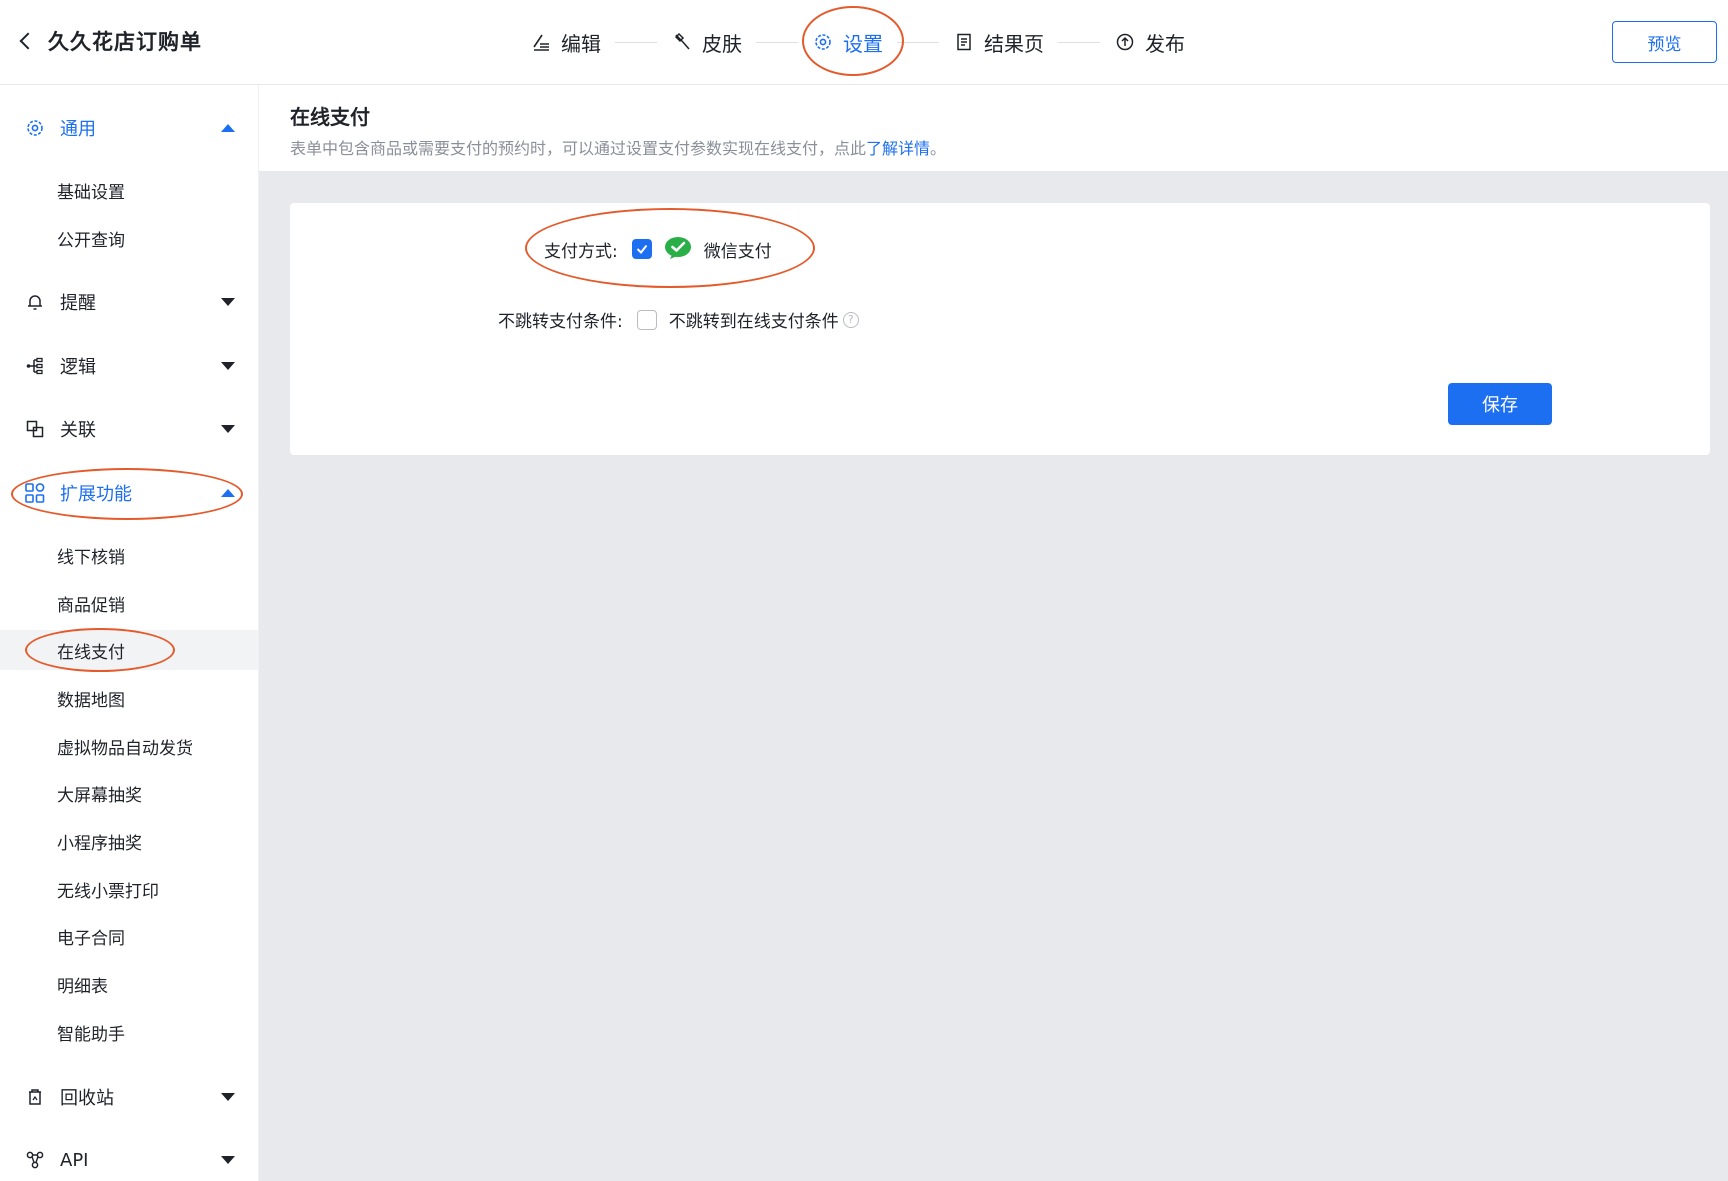 This screenshot has height=1181, width=1728. What do you see at coordinates (330, 117) in the screenshot?
I see `page-title: 在线支付` at bounding box center [330, 117].